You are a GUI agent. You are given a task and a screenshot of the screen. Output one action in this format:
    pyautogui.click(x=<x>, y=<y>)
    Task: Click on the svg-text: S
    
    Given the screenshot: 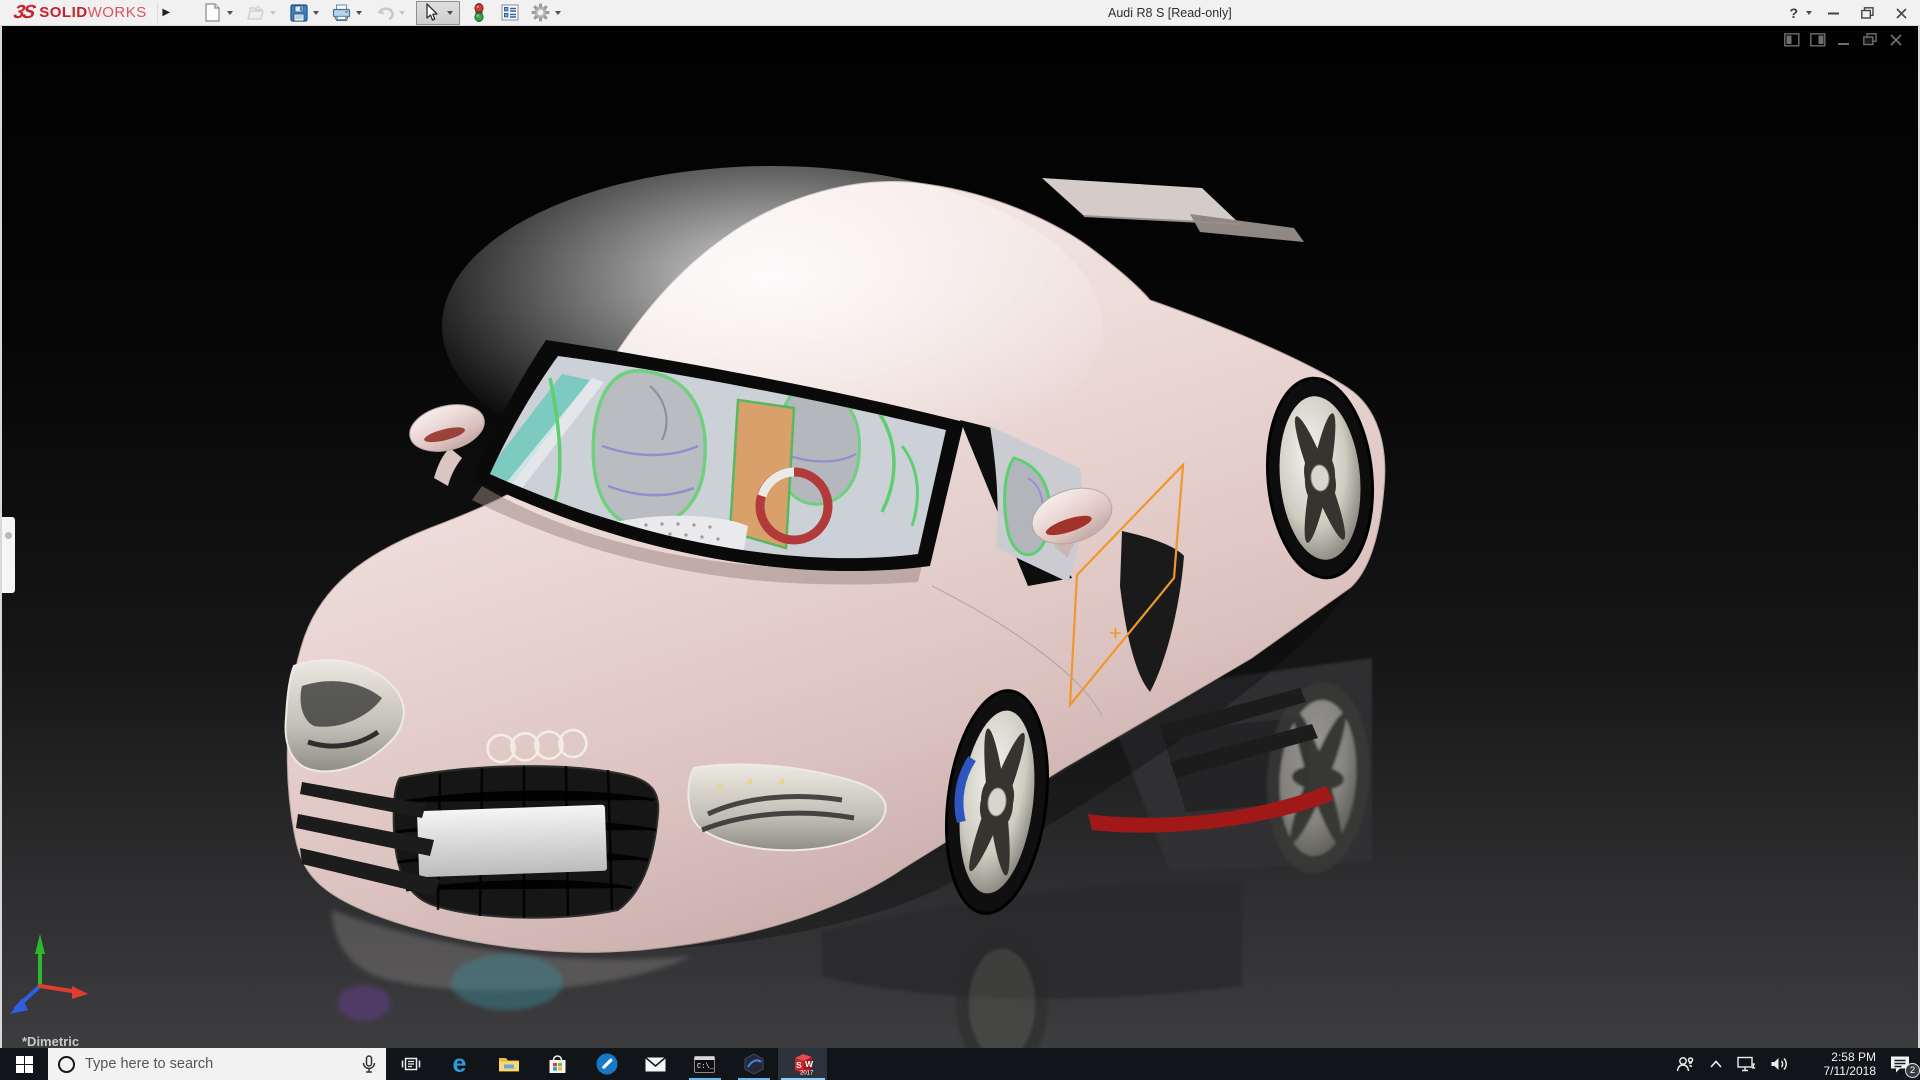 What is the action you would take?
    pyautogui.click(x=799, y=1065)
    